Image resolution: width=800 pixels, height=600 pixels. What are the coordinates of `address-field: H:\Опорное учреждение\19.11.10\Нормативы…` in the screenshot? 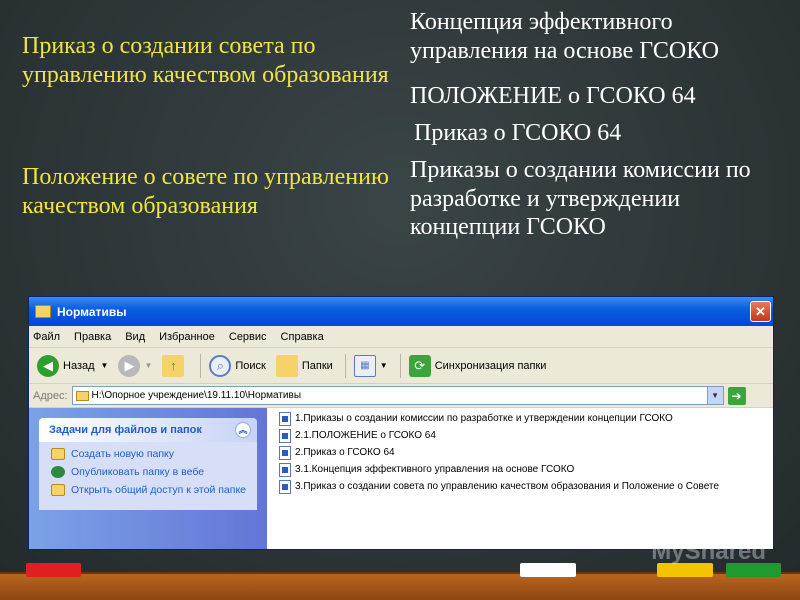 It's located at (397, 395).